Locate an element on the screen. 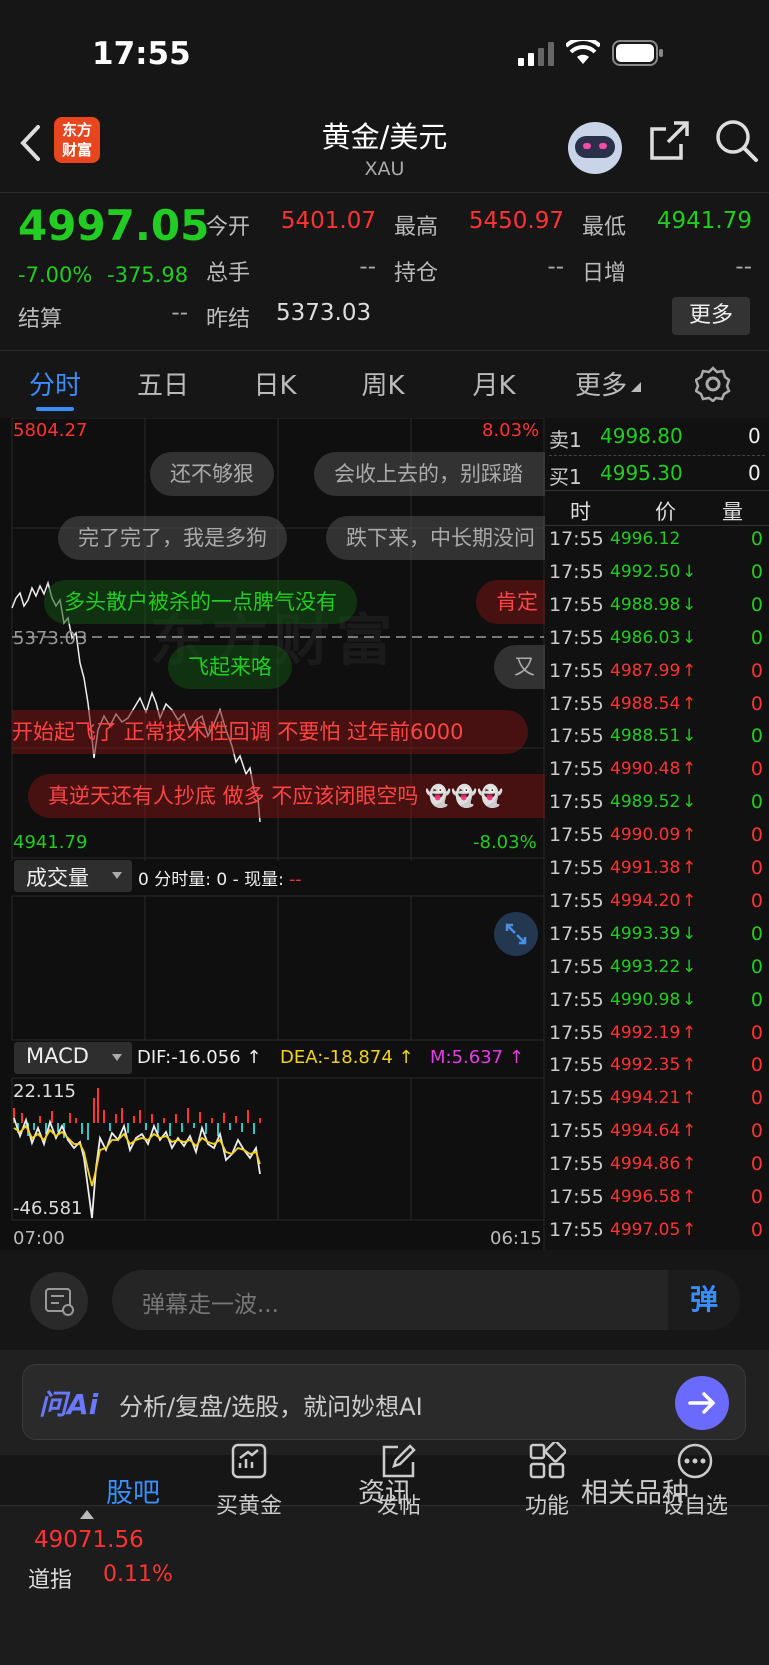 The width and height of the screenshot is (769, 1665). ai-placeholder: 分析/复盘/选股，就问妙想AI is located at coordinates (271, 1407).